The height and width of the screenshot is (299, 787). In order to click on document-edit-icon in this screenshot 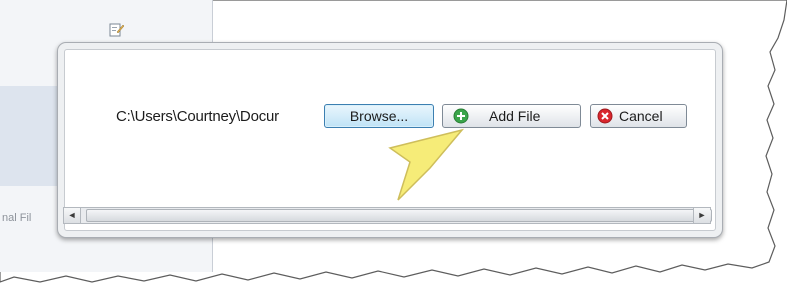, I will do `click(116, 30)`.